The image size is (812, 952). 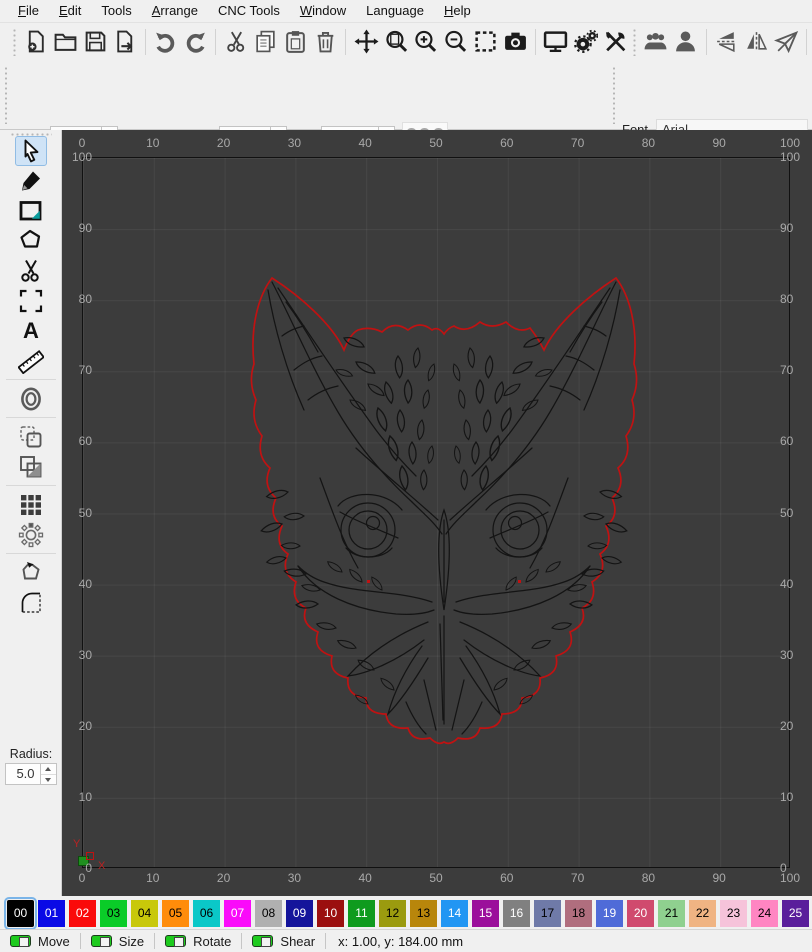 What do you see at coordinates (457, 11) in the screenshot?
I see `menu-help: Help` at bounding box center [457, 11].